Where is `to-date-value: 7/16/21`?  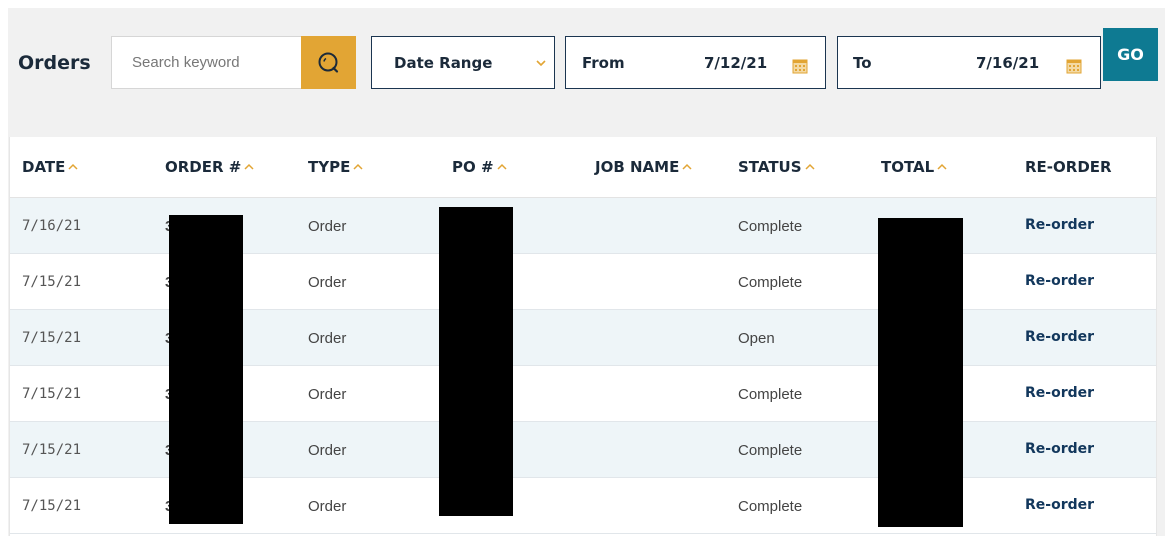 to-date-value: 7/16/21 is located at coordinates (1008, 63).